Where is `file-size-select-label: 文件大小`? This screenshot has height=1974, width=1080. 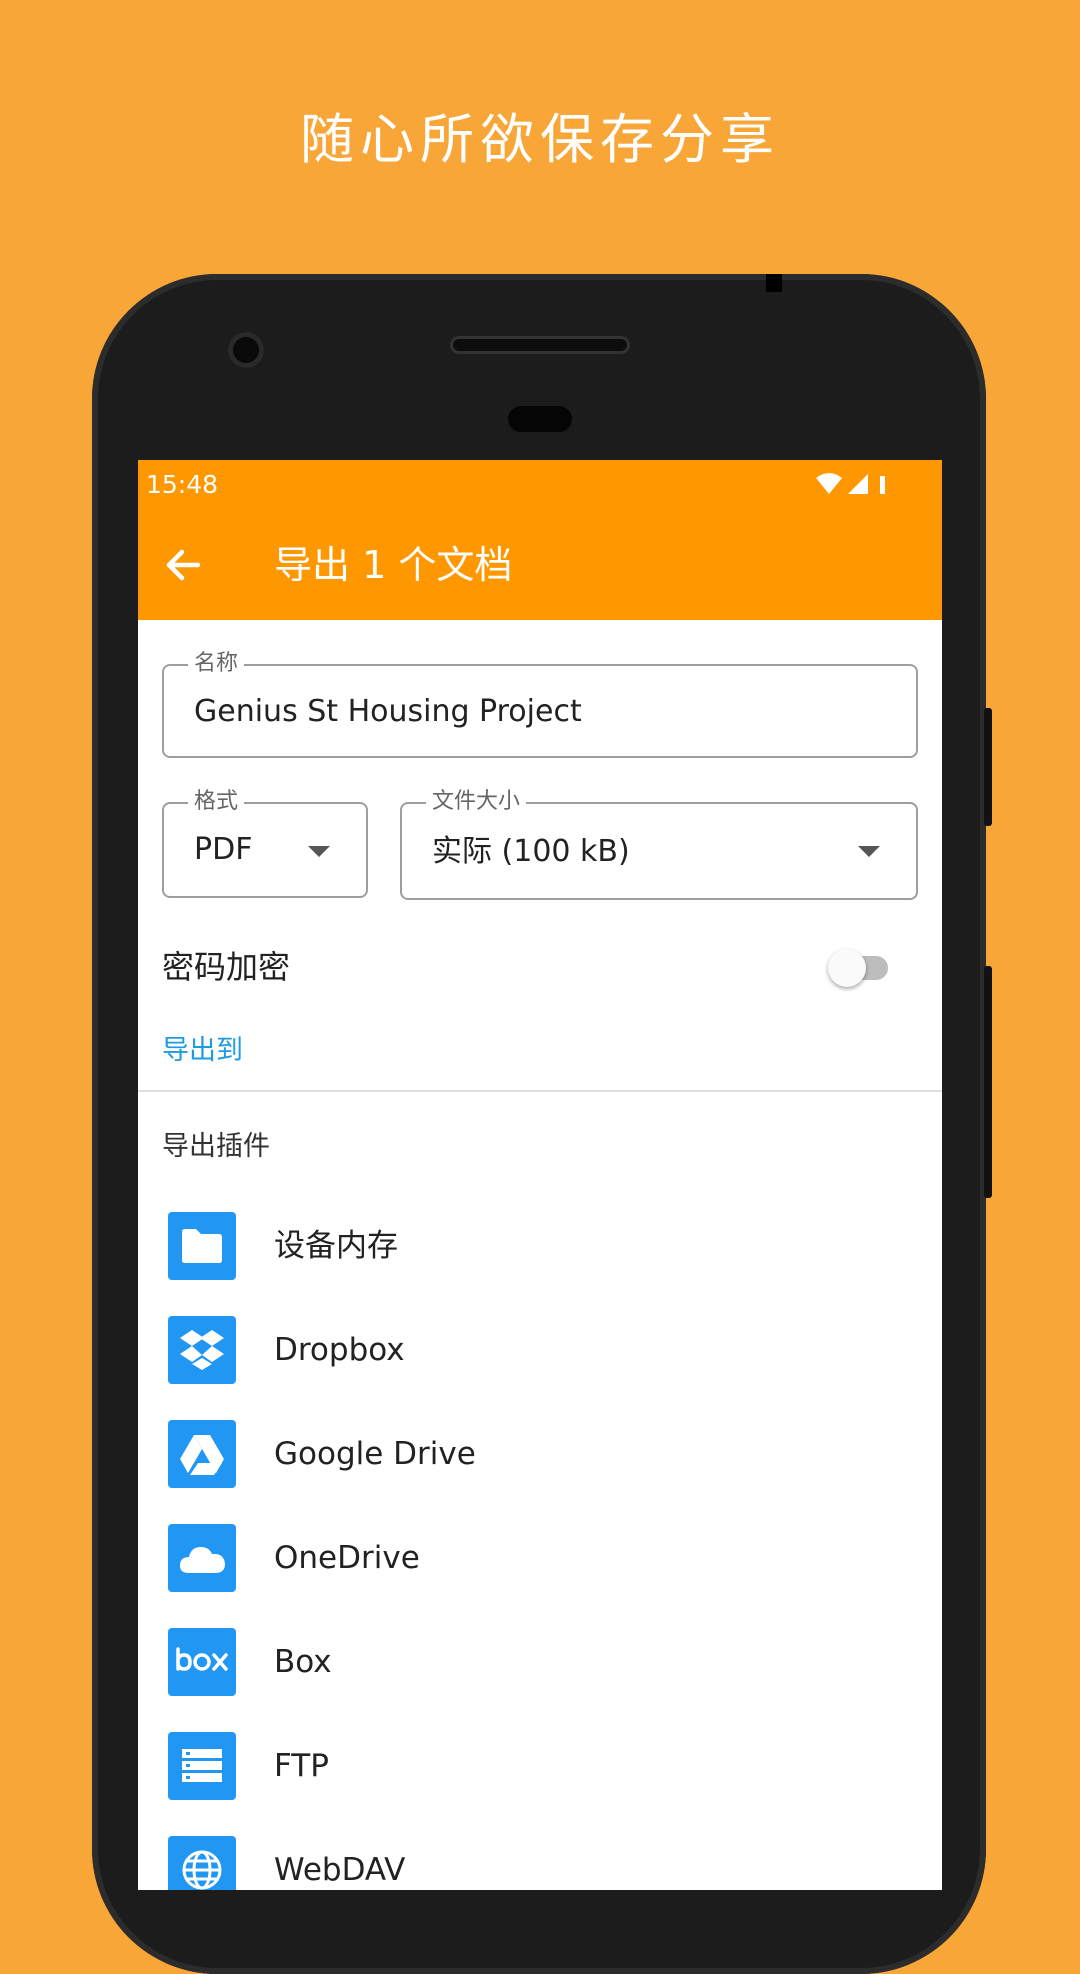 file-size-select-label: 文件大小 is located at coordinates (476, 802).